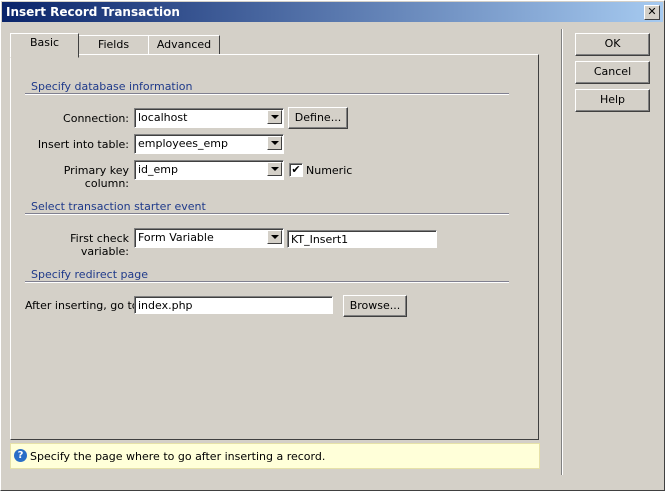  What do you see at coordinates (112, 86) in the screenshot?
I see `section-heading-database: Specify database information` at bounding box center [112, 86].